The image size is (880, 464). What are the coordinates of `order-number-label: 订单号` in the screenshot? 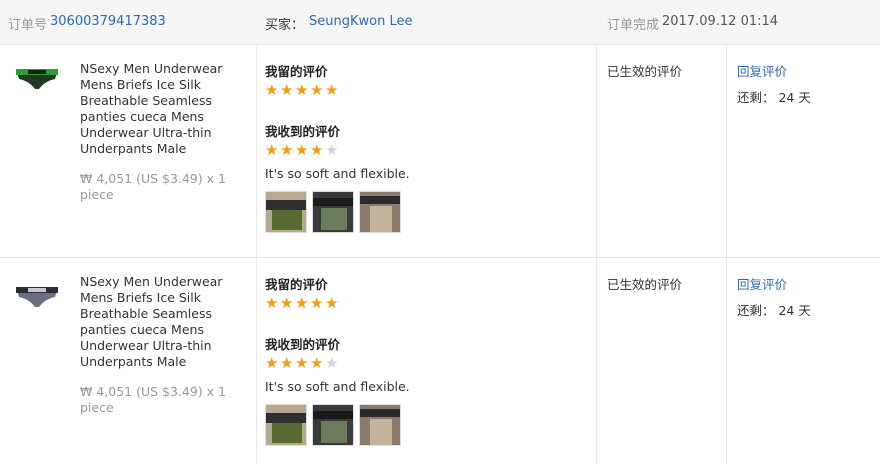 It's located at (28, 25).